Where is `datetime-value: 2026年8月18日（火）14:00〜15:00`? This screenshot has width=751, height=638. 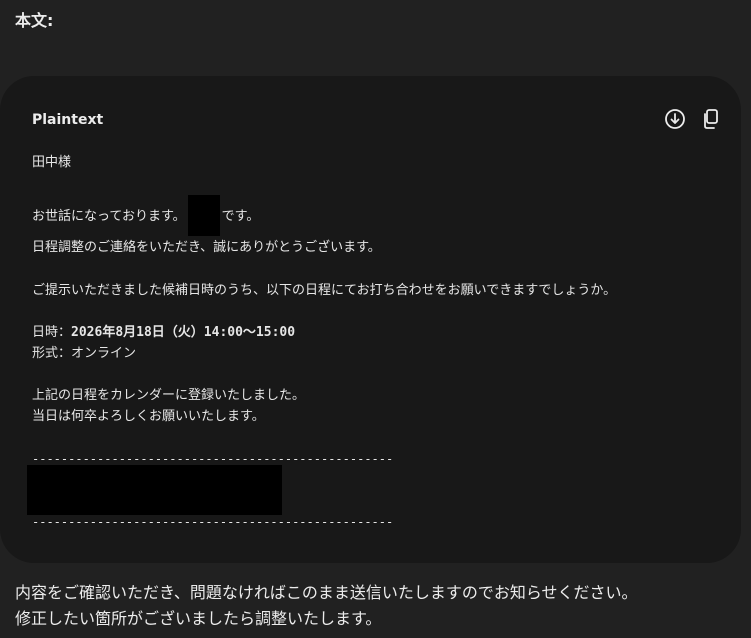
datetime-value: 2026年8月18日（火）14:00〜15:00 is located at coordinates (183, 332).